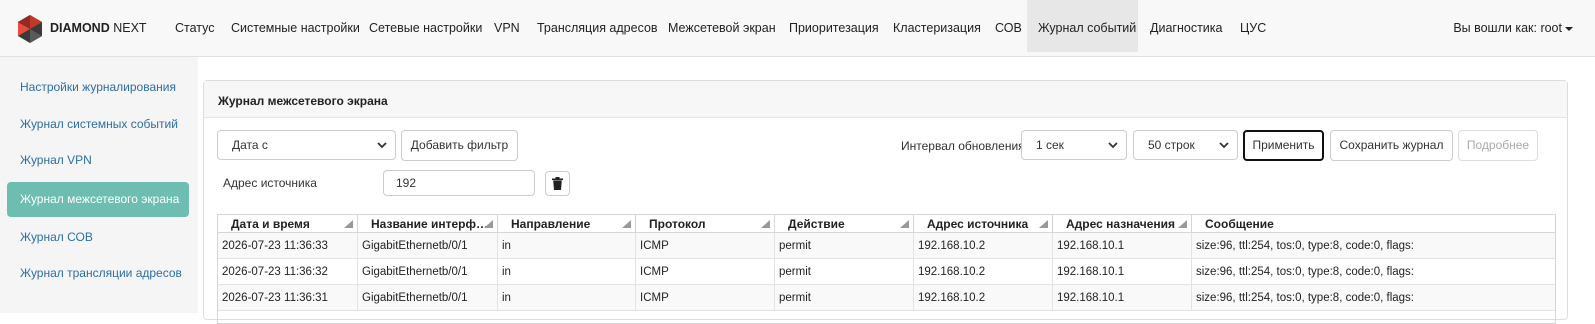 The image size is (1595, 324). Describe the element at coordinates (1186, 26) in the screenshot. I see `nav-diagnostics: Диагностика` at that location.